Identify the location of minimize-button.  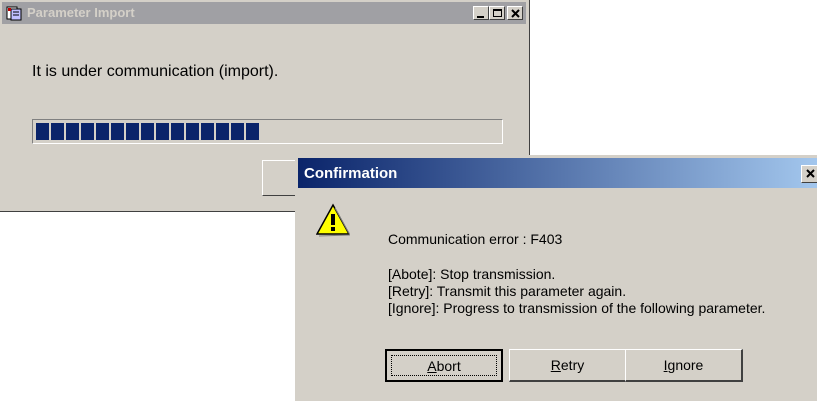
(481, 13).